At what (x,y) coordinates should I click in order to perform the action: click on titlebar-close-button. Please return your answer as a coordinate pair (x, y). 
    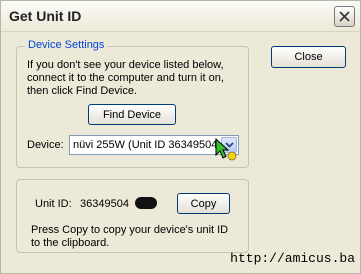
    Looking at the image, I should click on (344, 16).